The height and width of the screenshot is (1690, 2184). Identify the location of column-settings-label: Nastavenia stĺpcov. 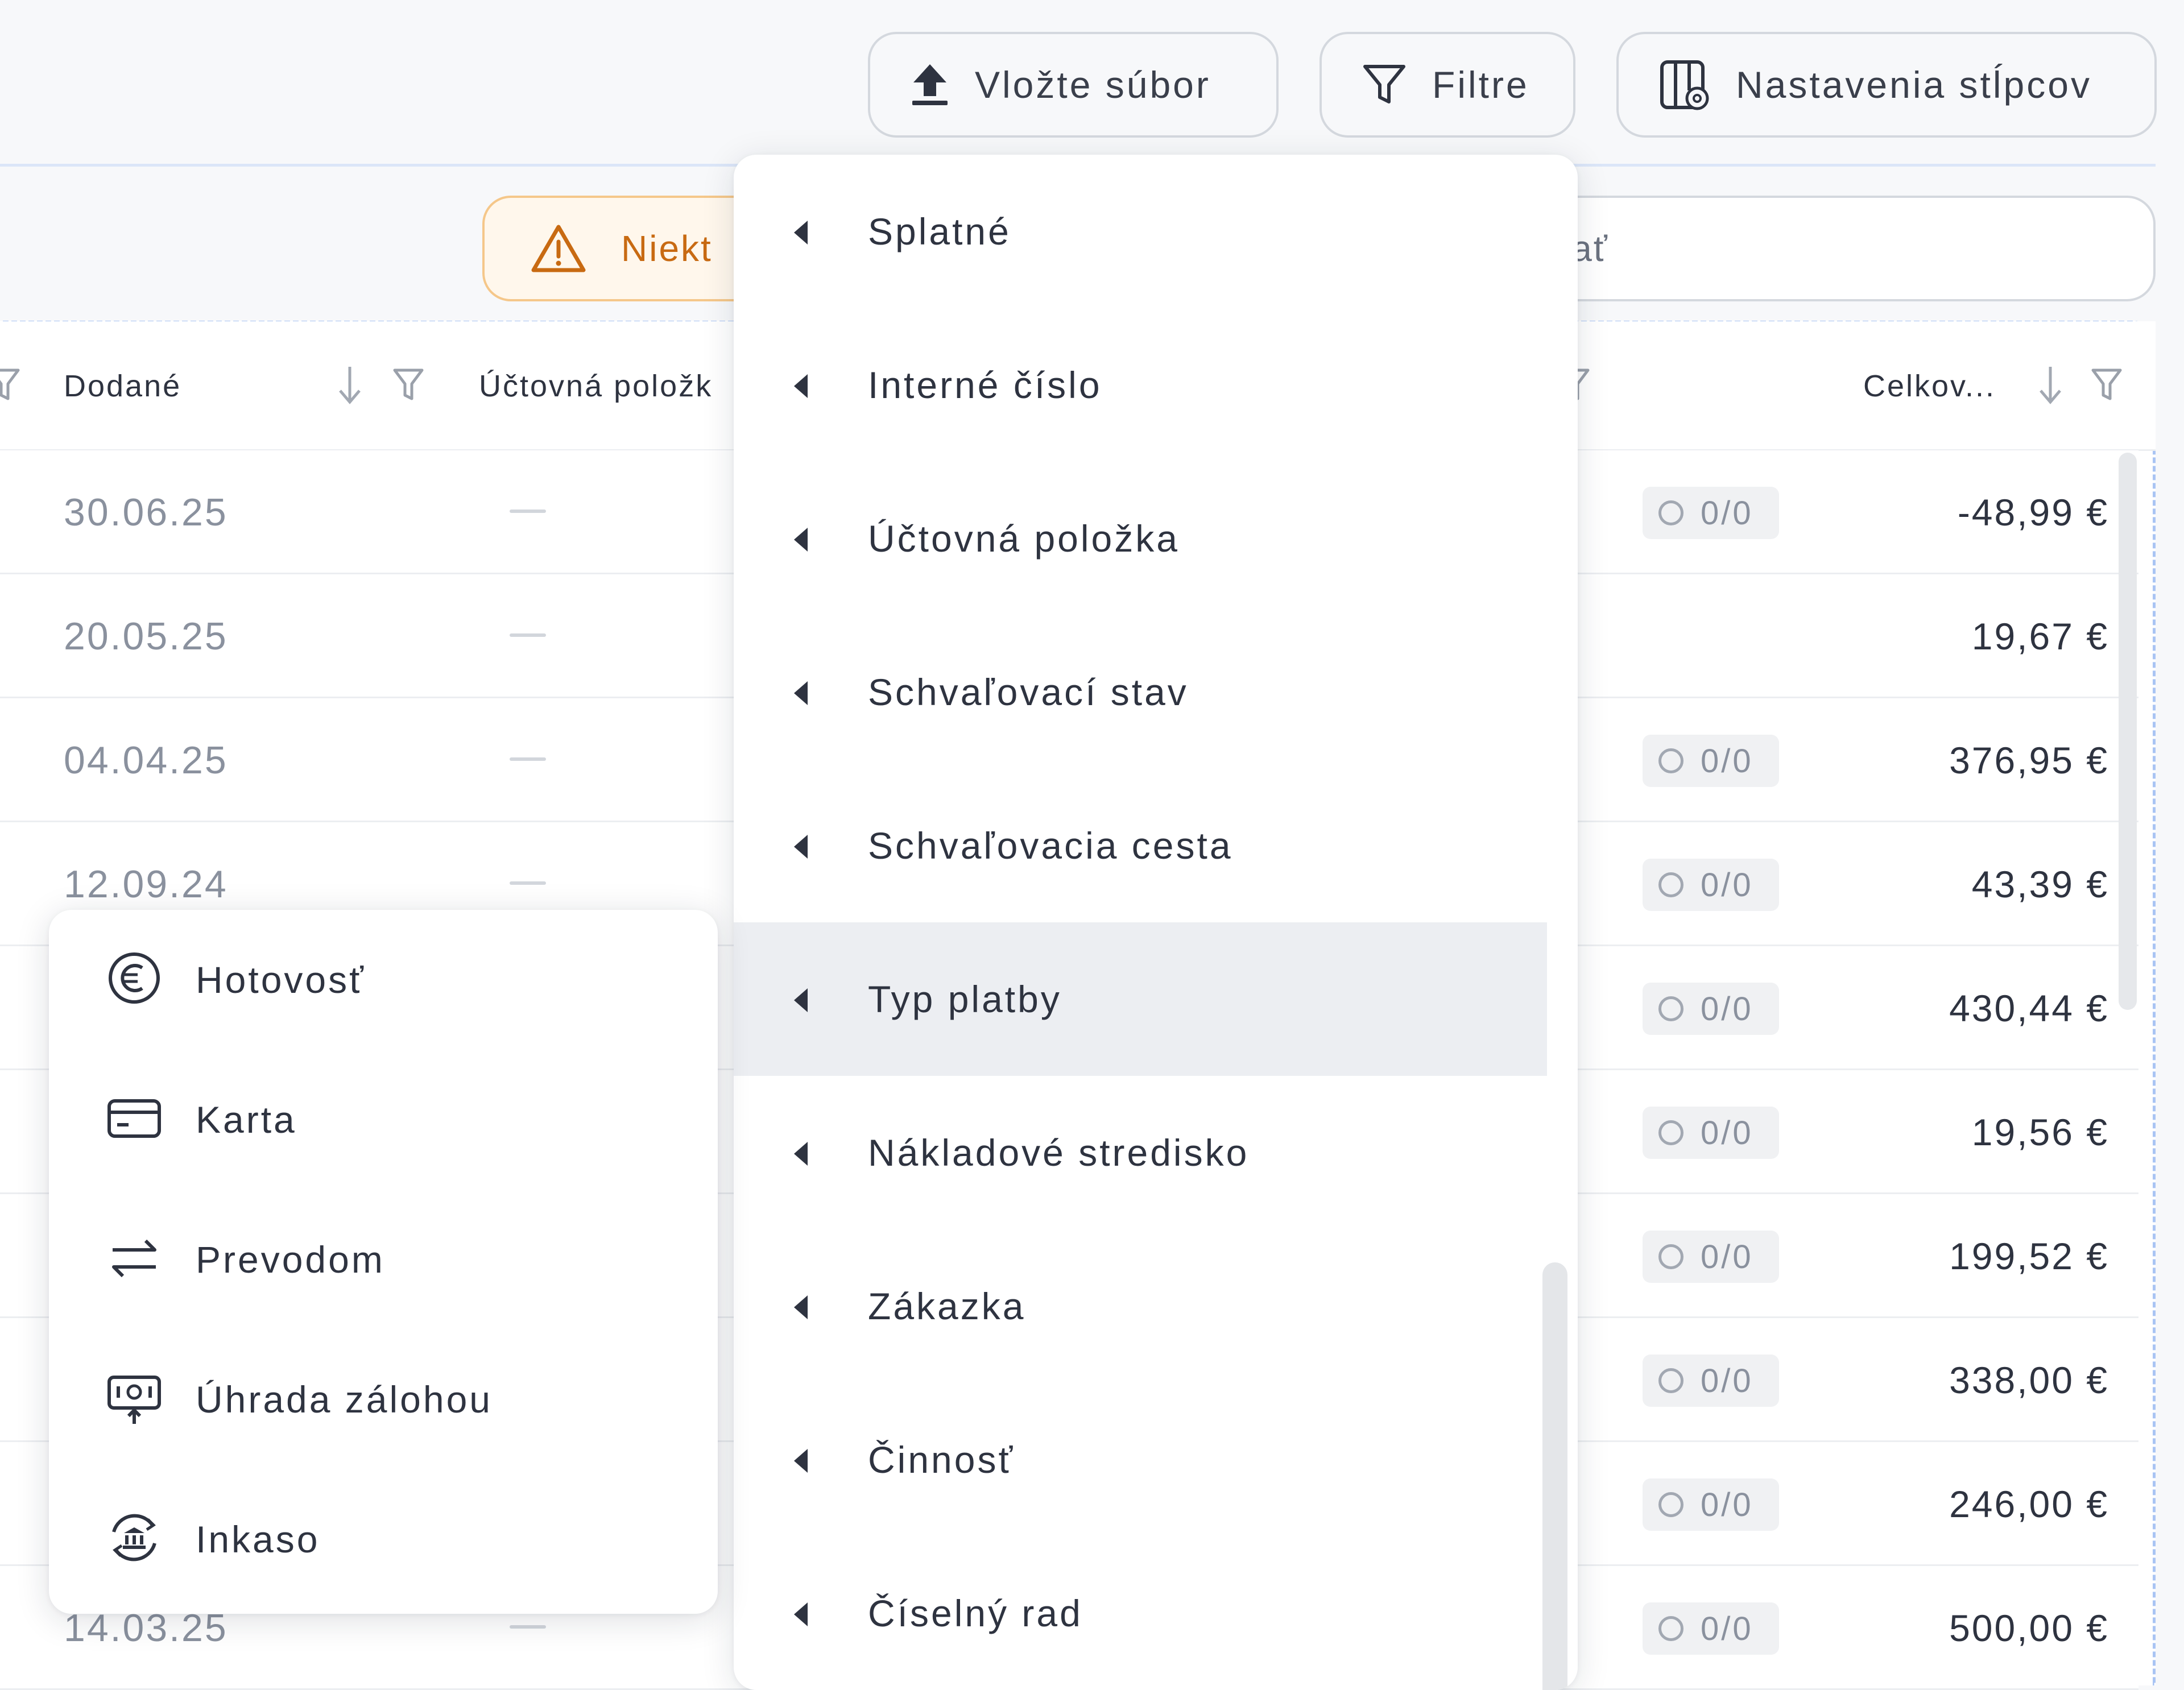
(1914, 85).